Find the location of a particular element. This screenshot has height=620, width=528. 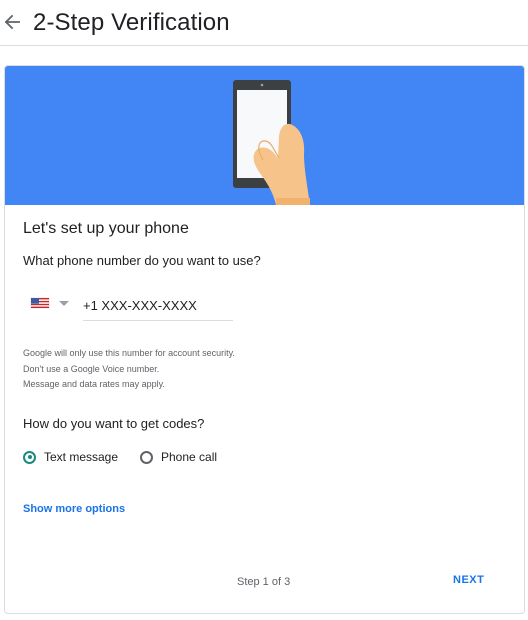

step-indicator: Step 1 of 3 is located at coordinates (264, 582).